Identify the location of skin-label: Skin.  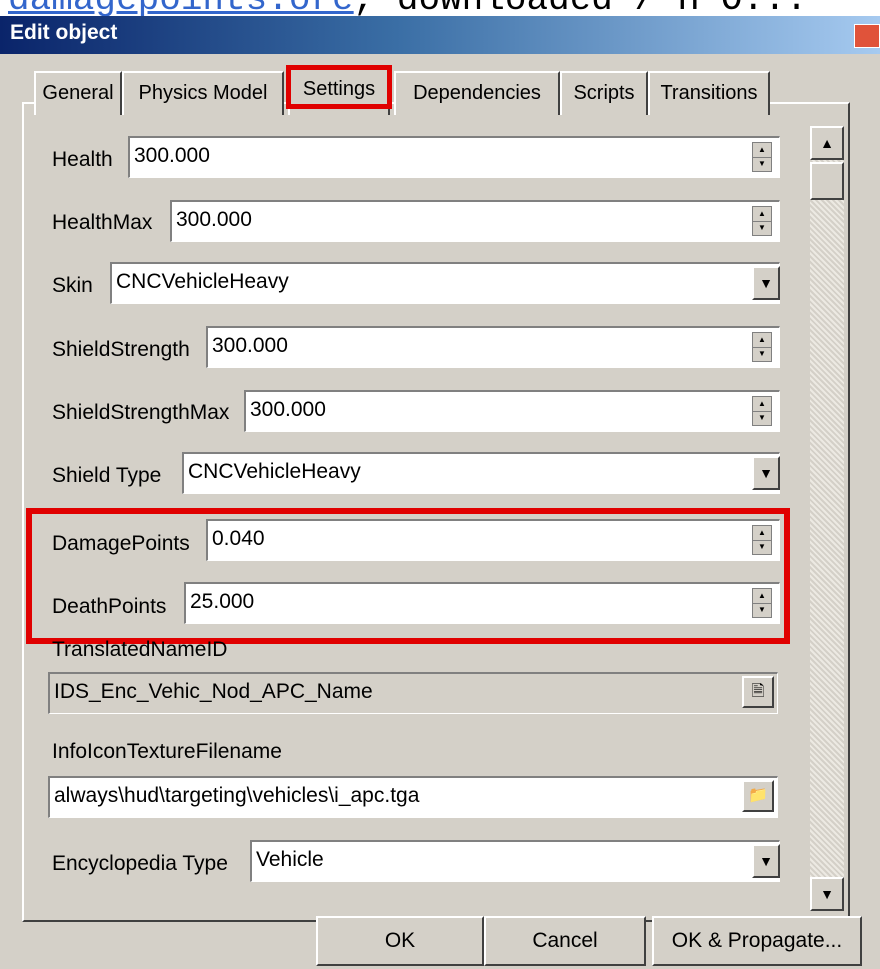
(72, 285).